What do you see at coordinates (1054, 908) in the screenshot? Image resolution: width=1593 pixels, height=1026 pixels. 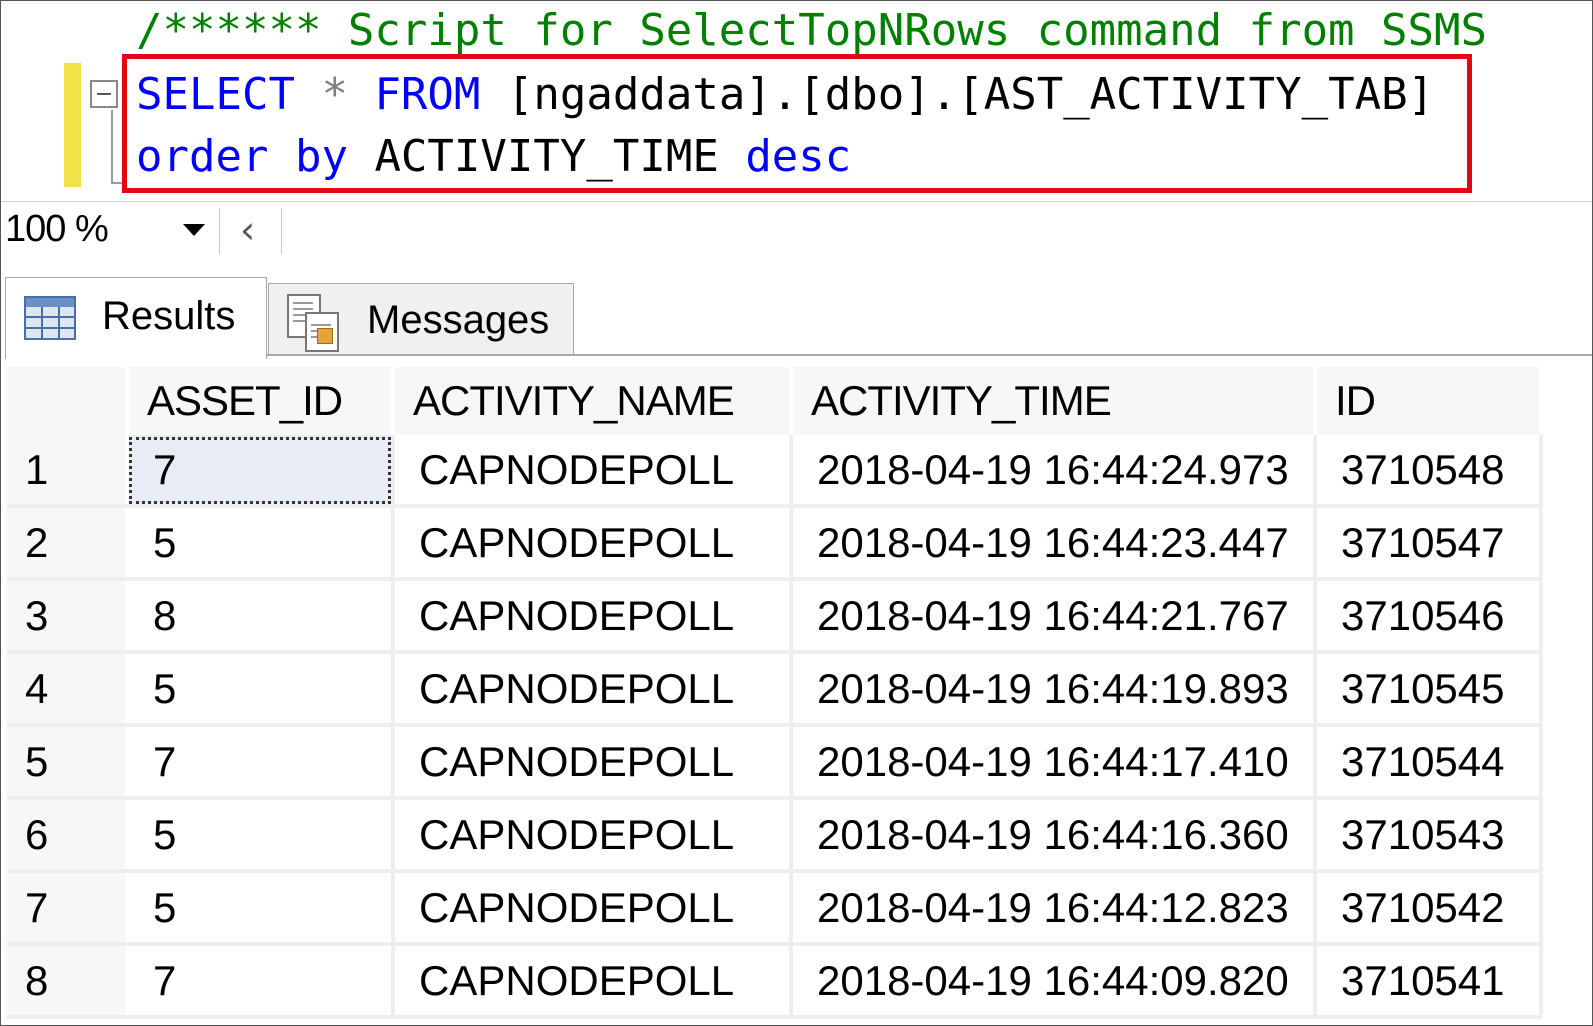 I see `grid-cell-activity-time: 2018-04-19 16:44:12.823` at bounding box center [1054, 908].